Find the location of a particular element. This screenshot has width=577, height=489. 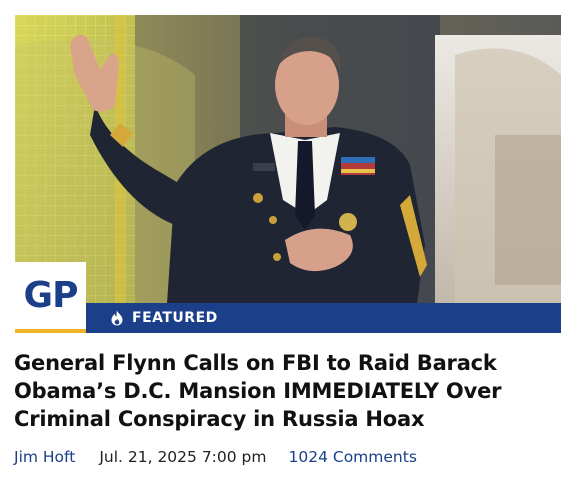

publish-date: Jul. 21, 2025 7:00 pm is located at coordinates (183, 457).